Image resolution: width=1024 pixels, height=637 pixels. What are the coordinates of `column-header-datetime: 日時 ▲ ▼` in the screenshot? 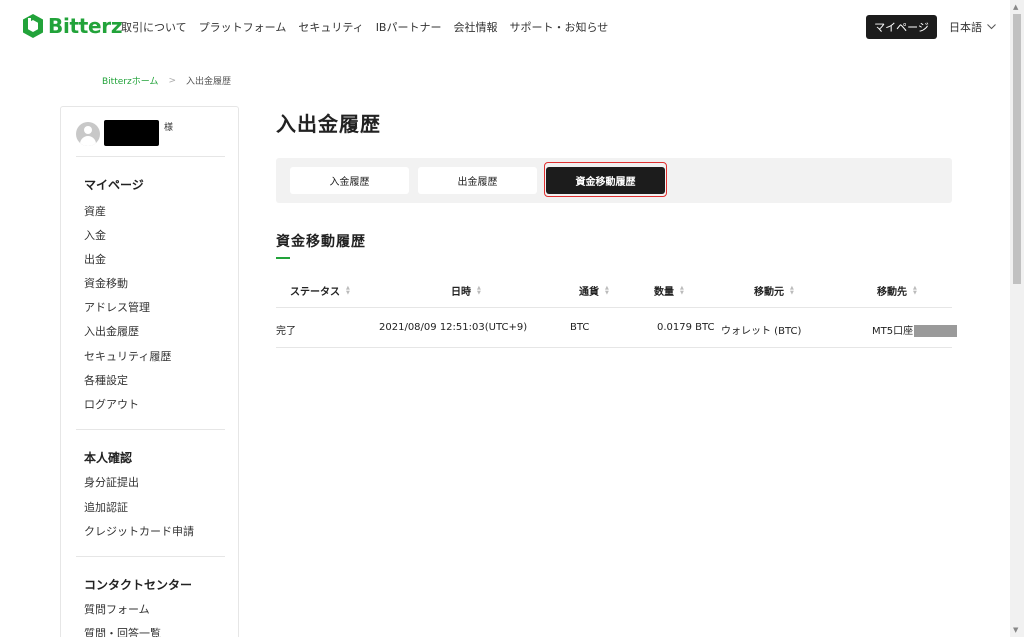 It's located at (466, 290).